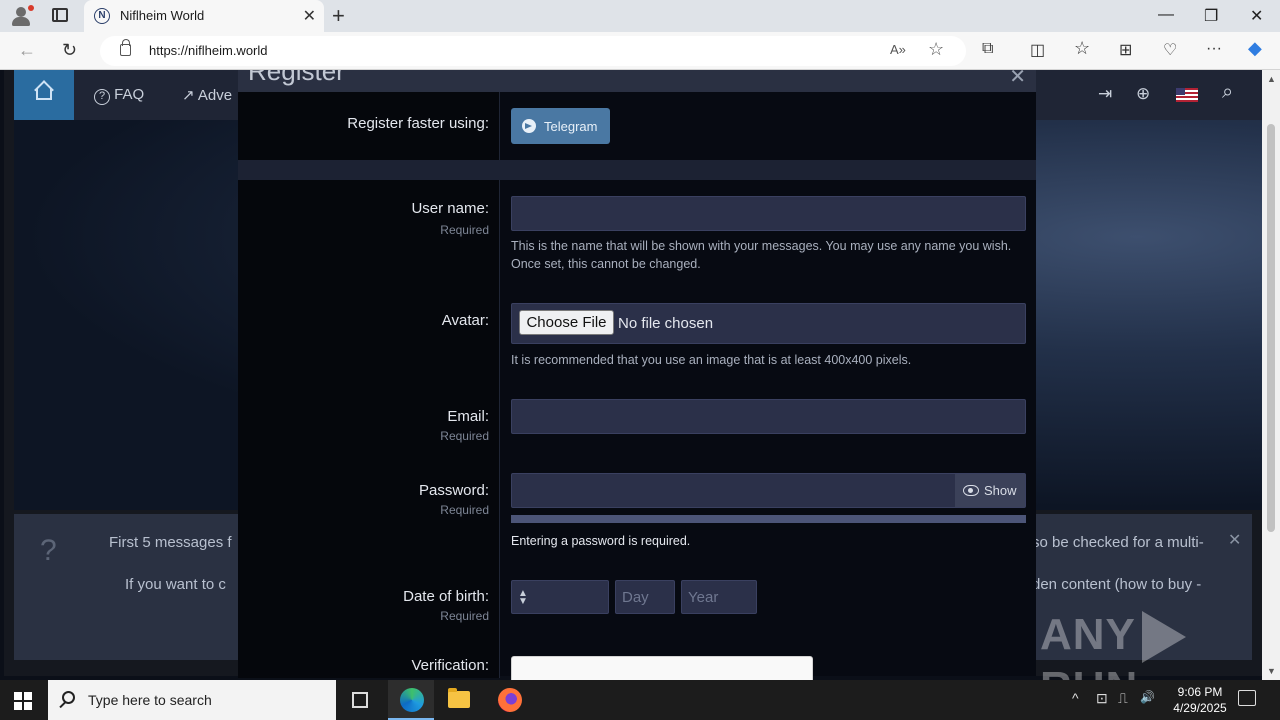 This screenshot has height=720, width=1280. What do you see at coordinates (601, 541) in the screenshot?
I see `password-help: Entering a password is required.` at bounding box center [601, 541].